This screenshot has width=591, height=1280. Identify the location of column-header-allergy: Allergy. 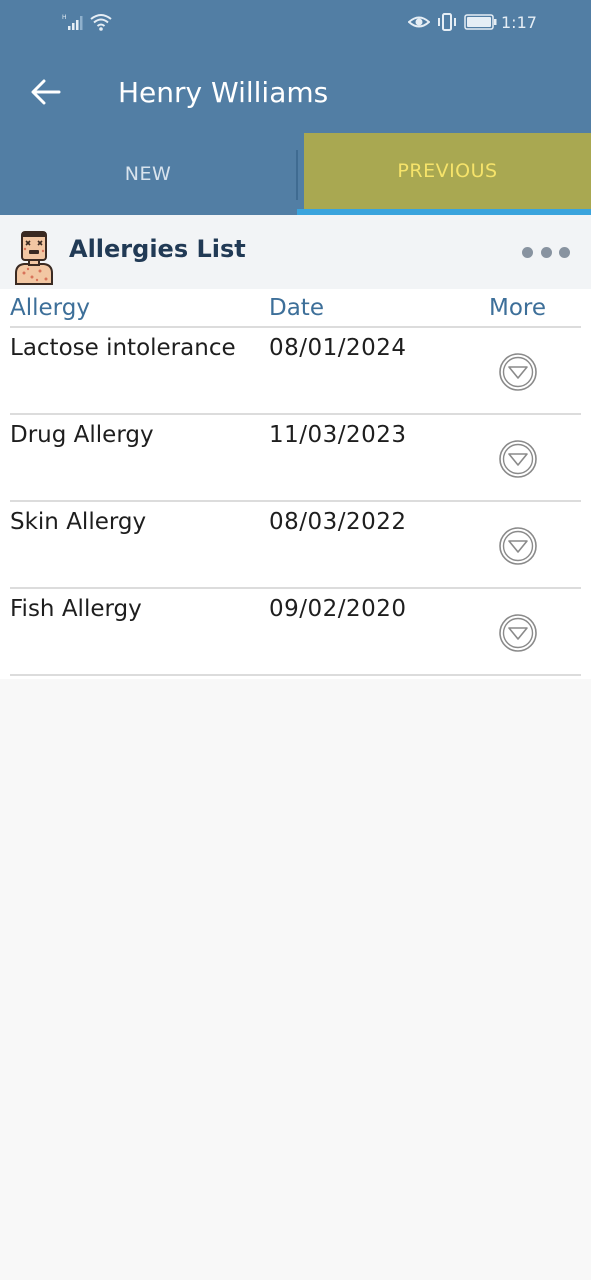
(50, 308).